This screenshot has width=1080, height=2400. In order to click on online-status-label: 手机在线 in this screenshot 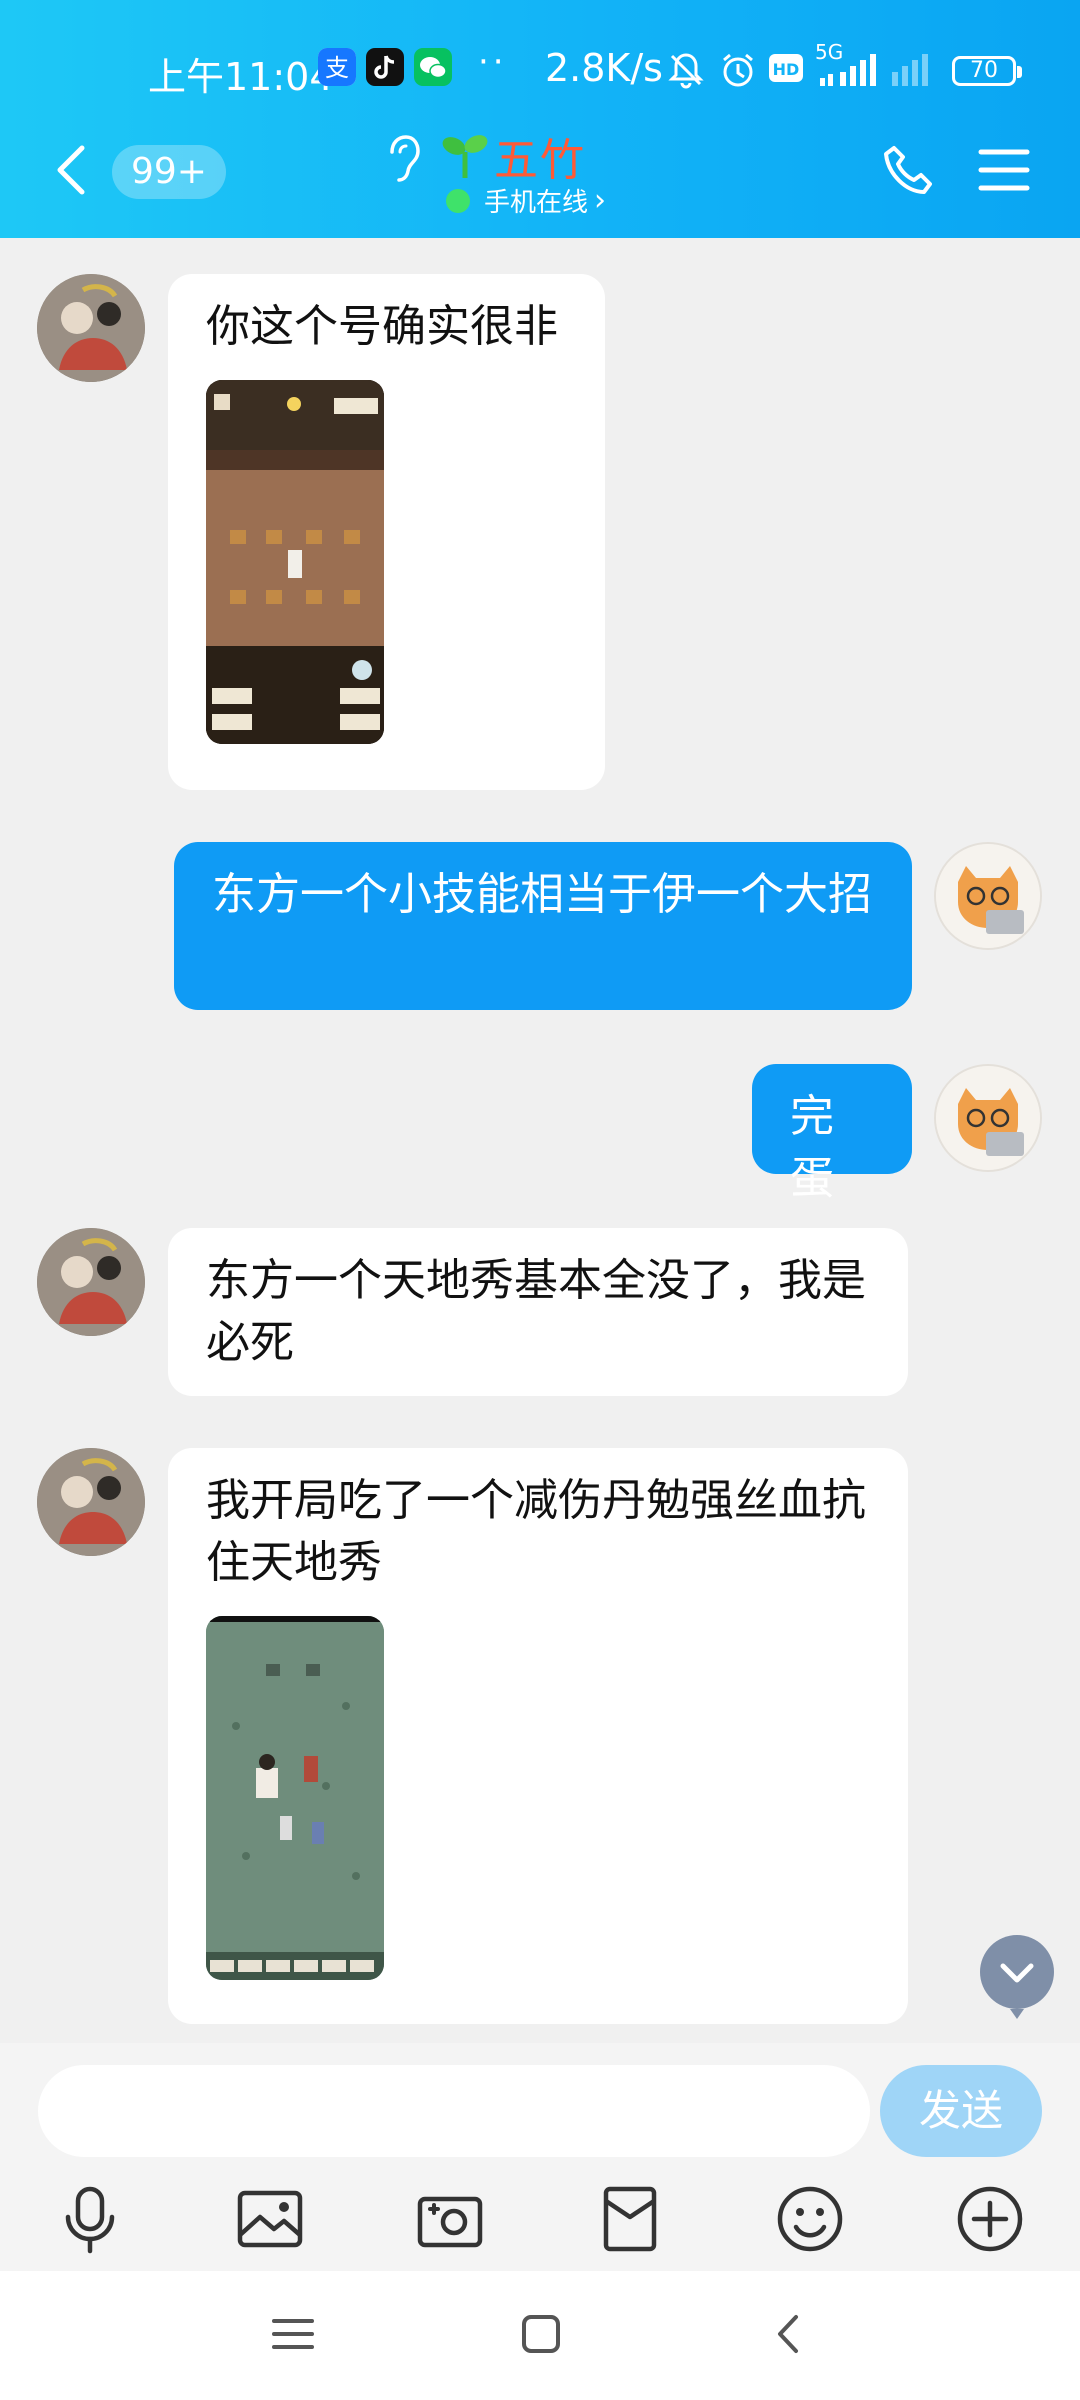, I will do `click(536, 203)`.